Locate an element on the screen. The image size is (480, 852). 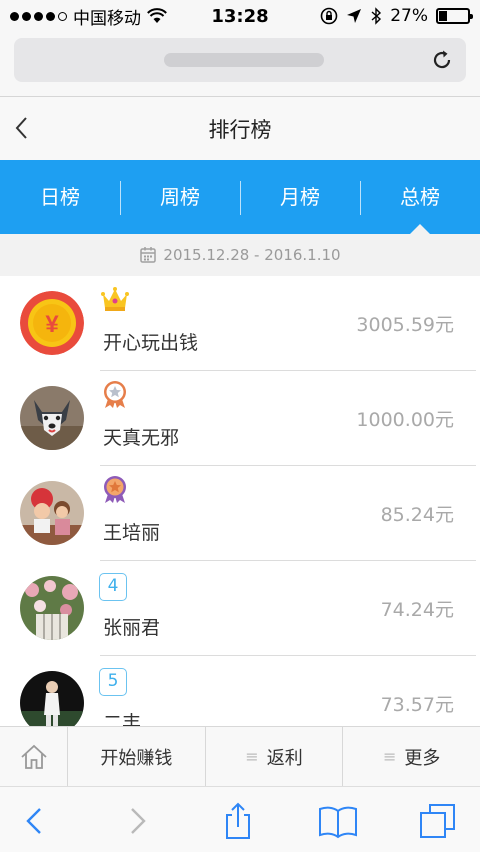
date-range: 2015.12.28 - 2016.1.10 is located at coordinates (252, 255).